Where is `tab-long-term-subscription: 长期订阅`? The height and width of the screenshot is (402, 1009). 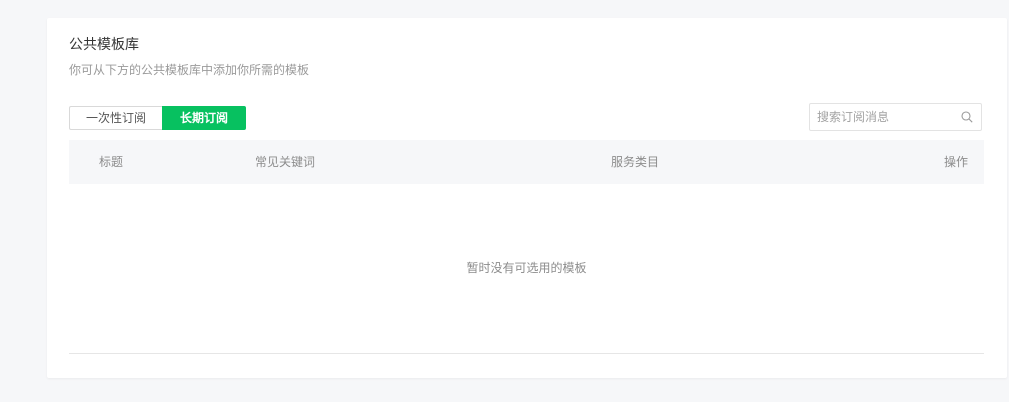
tab-long-term-subscription: 长期订阅 is located at coordinates (204, 118).